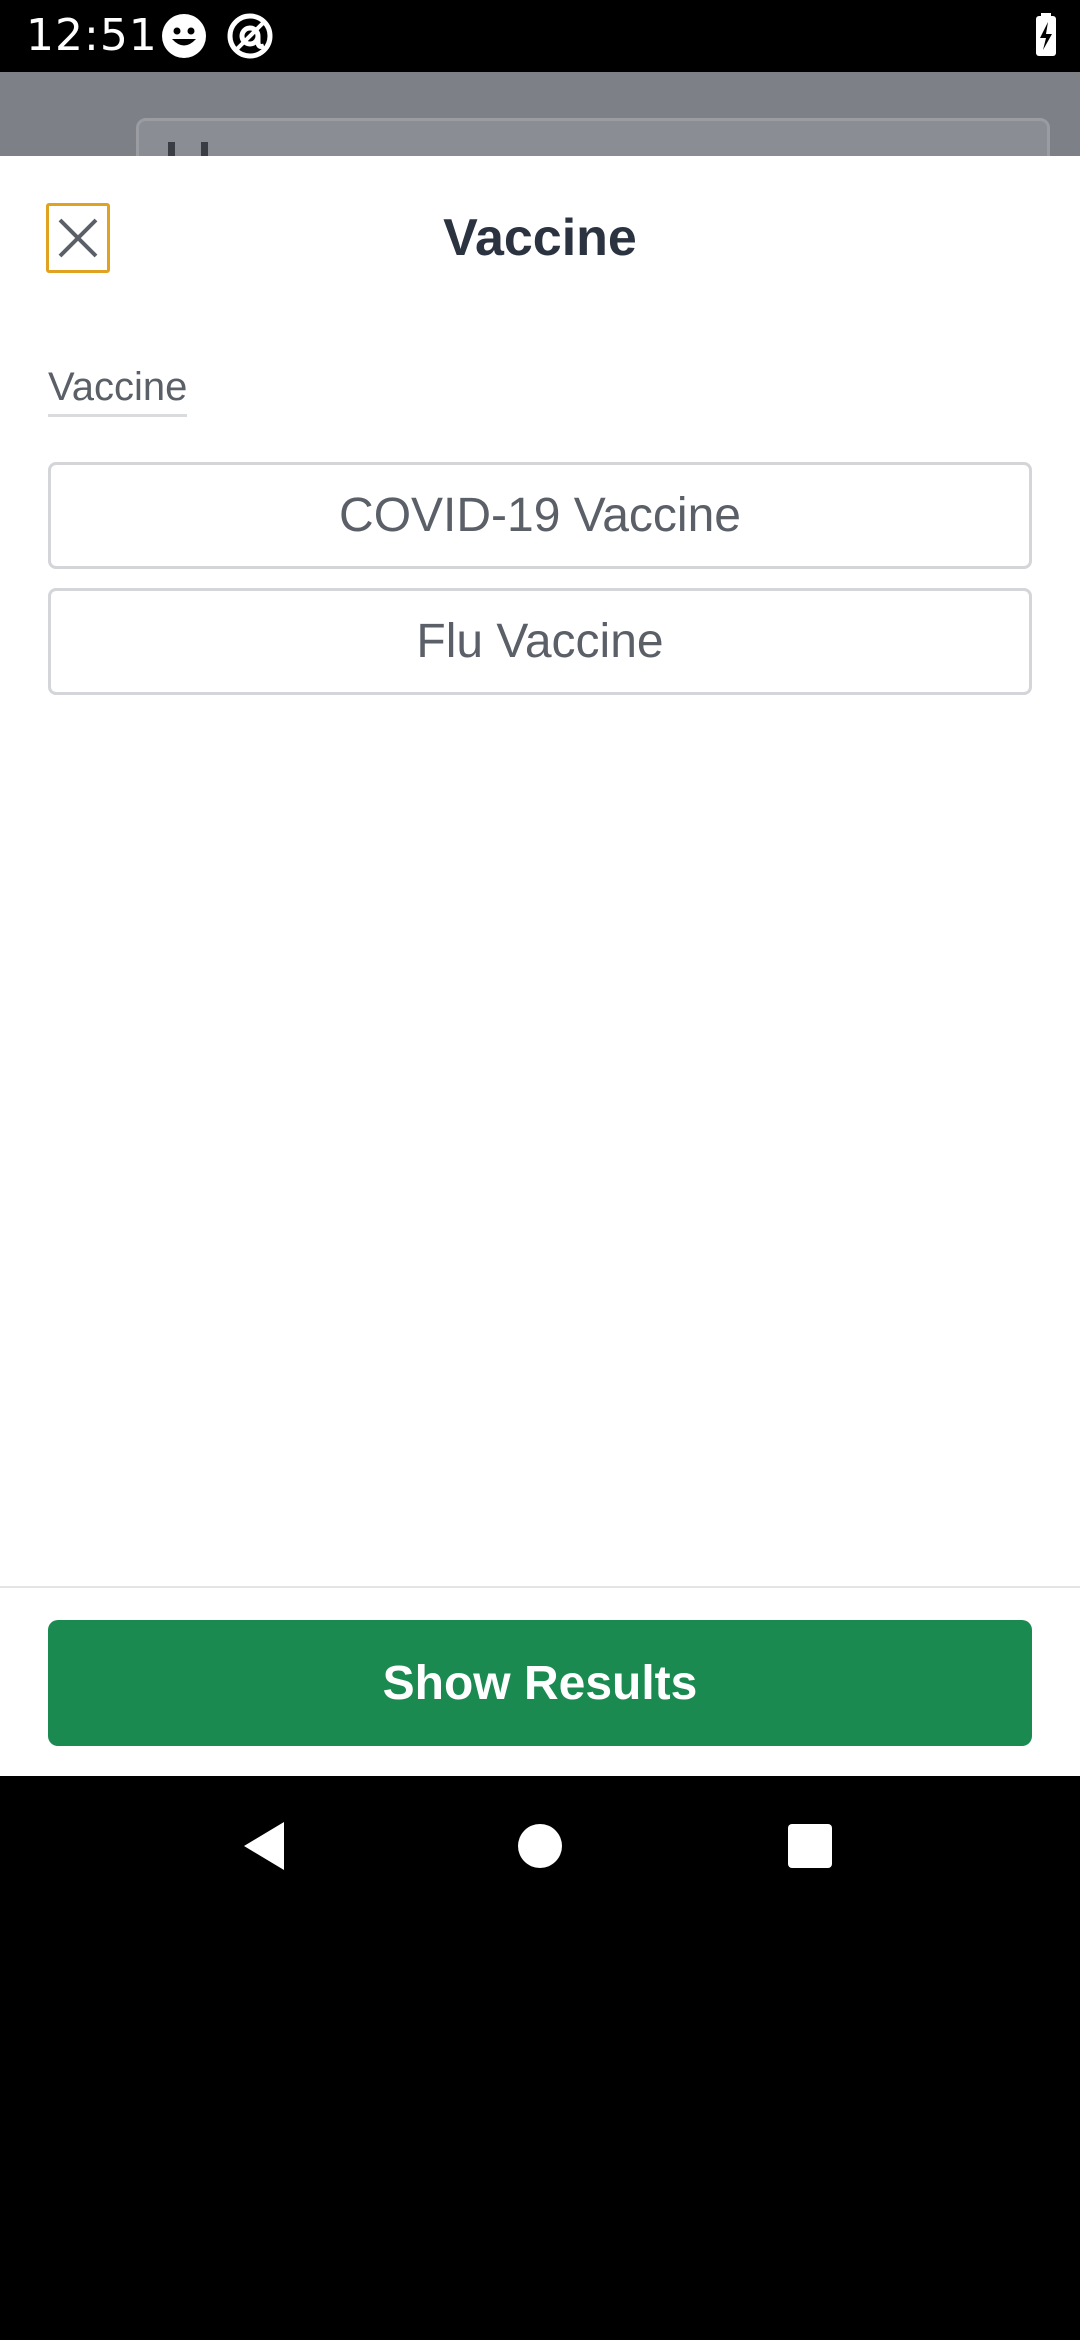 This screenshot has height=2340, width=1080. What do you see at coordinates (1046, 36) in the screenshot?
I see `battery-charging-icon` at bounding box center [1046, 36].